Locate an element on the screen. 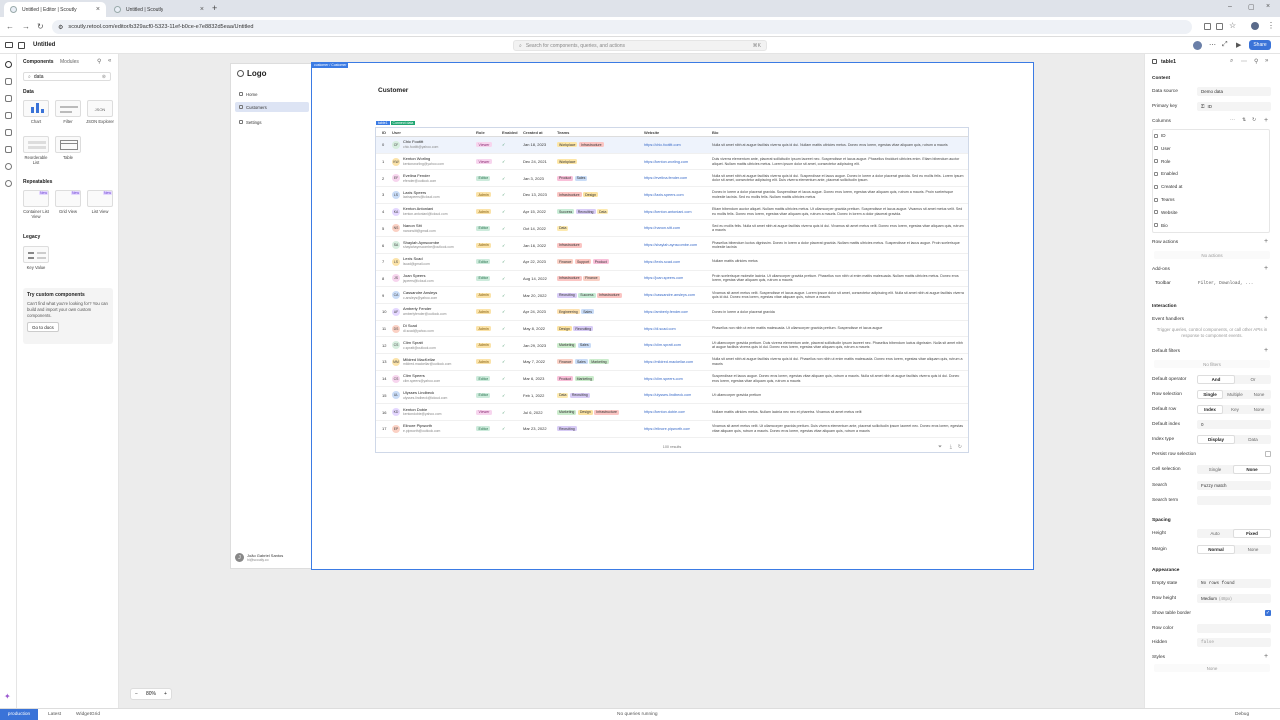 The height and width of the screenshot is (720, 1280). pages-icon is located at coordinates (21, 45).